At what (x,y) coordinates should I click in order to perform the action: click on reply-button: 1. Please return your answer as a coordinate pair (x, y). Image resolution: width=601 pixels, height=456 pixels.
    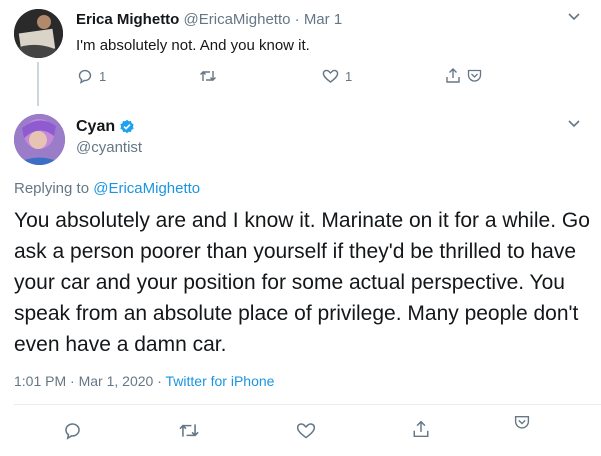
    Looking at the image, I should click on (91, 76).